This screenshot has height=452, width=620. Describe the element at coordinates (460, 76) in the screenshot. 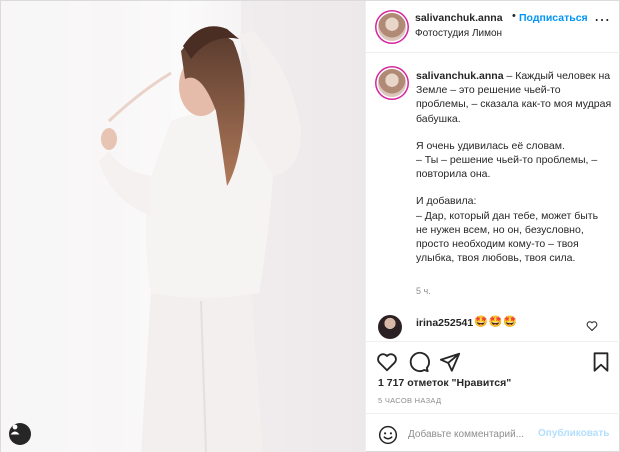

I see `caption-username: salivanchuk.anna` at that location.